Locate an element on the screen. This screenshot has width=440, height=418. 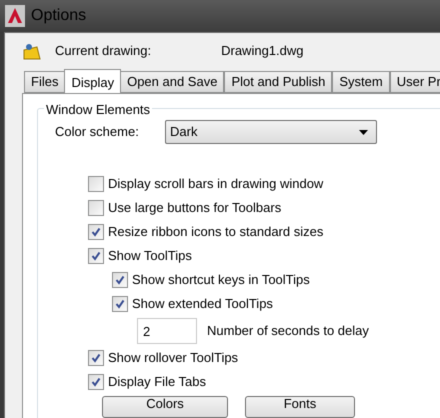
checkbox-label: Show shortcut keys in ToolTips is located at coordinates (221, 280).